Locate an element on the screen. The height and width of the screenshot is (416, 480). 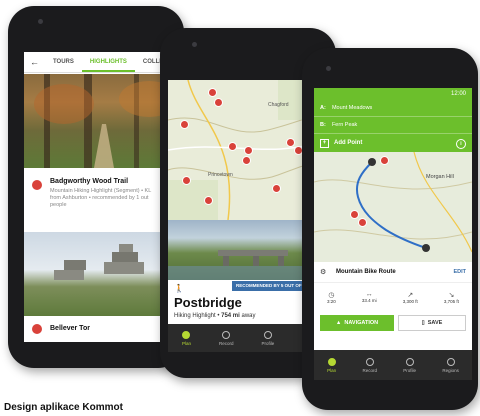
waypoint-marker: A: is located at coordinates (323, 108).